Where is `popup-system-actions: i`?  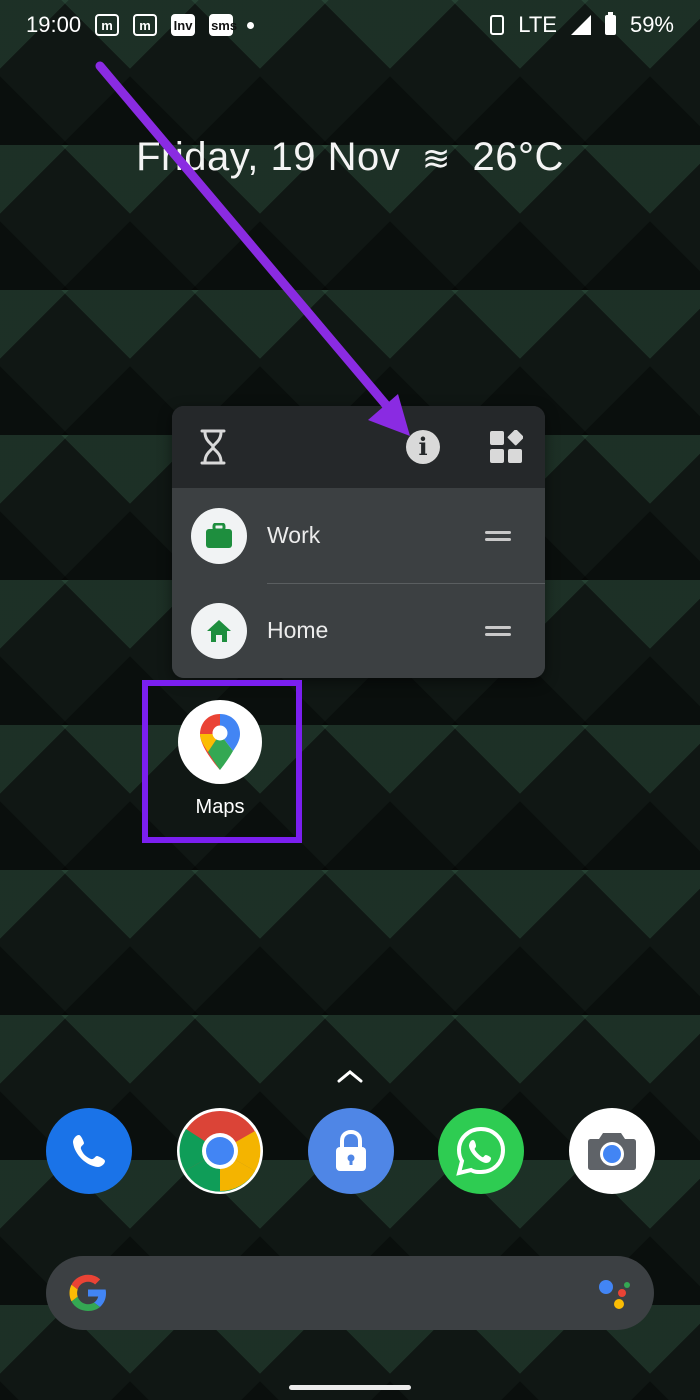 popup-system-actions: i is located at coordinates (358, 447).